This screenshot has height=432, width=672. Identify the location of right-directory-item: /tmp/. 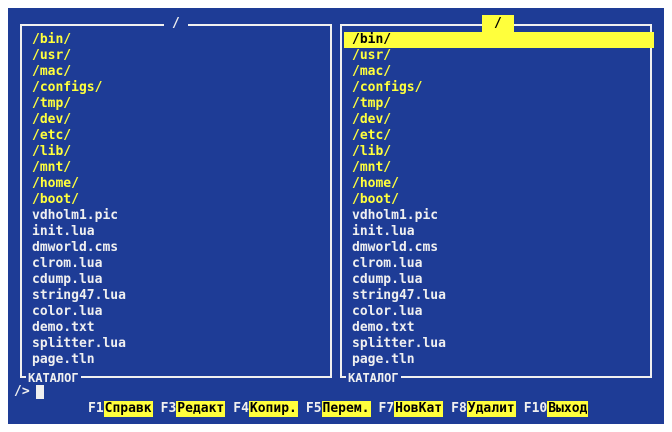
(496, 104).